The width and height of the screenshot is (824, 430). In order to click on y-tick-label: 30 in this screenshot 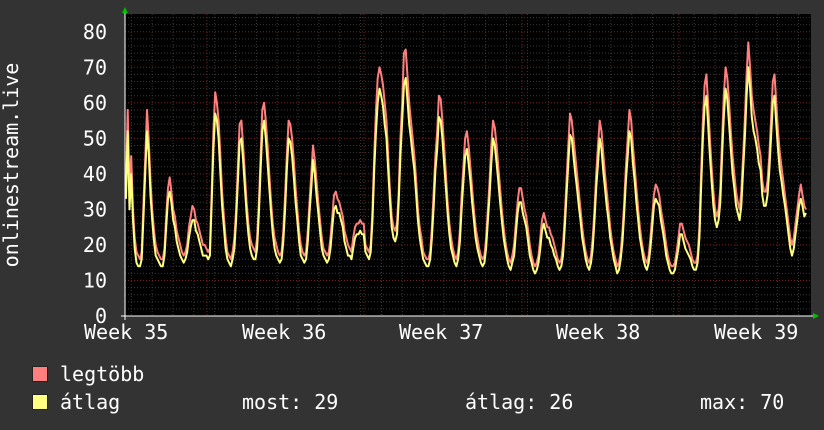, I will do `click(95, 209)`.